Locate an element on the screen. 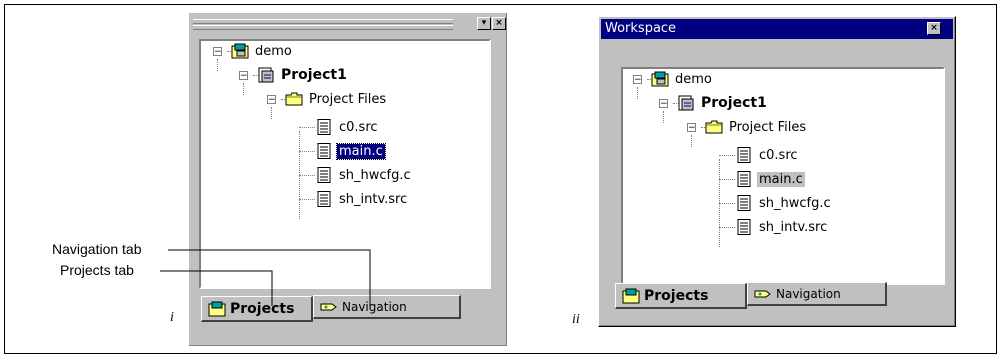 Image resolution: width=1003 pixels, height=358 pixels. figure-label-i: i is located at coordinates (172, 317).